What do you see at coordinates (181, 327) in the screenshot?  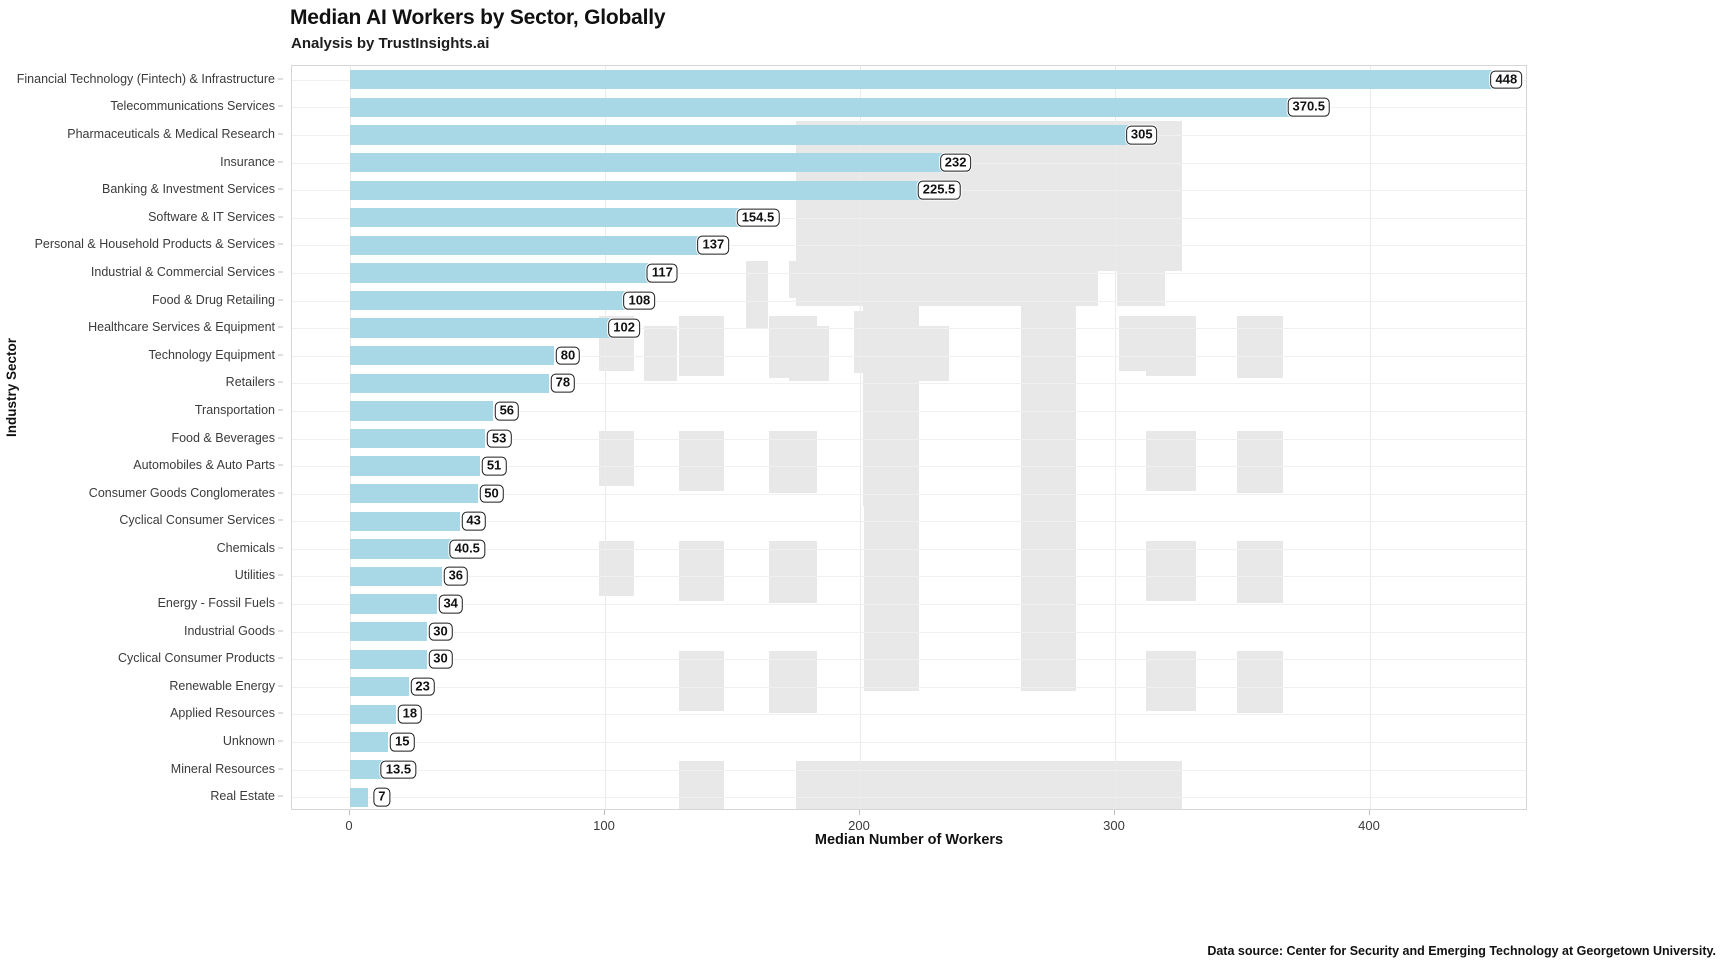 I see `y-axis-tick-label: Healthcare Services & Equipment` at bounding box center [181, 327].